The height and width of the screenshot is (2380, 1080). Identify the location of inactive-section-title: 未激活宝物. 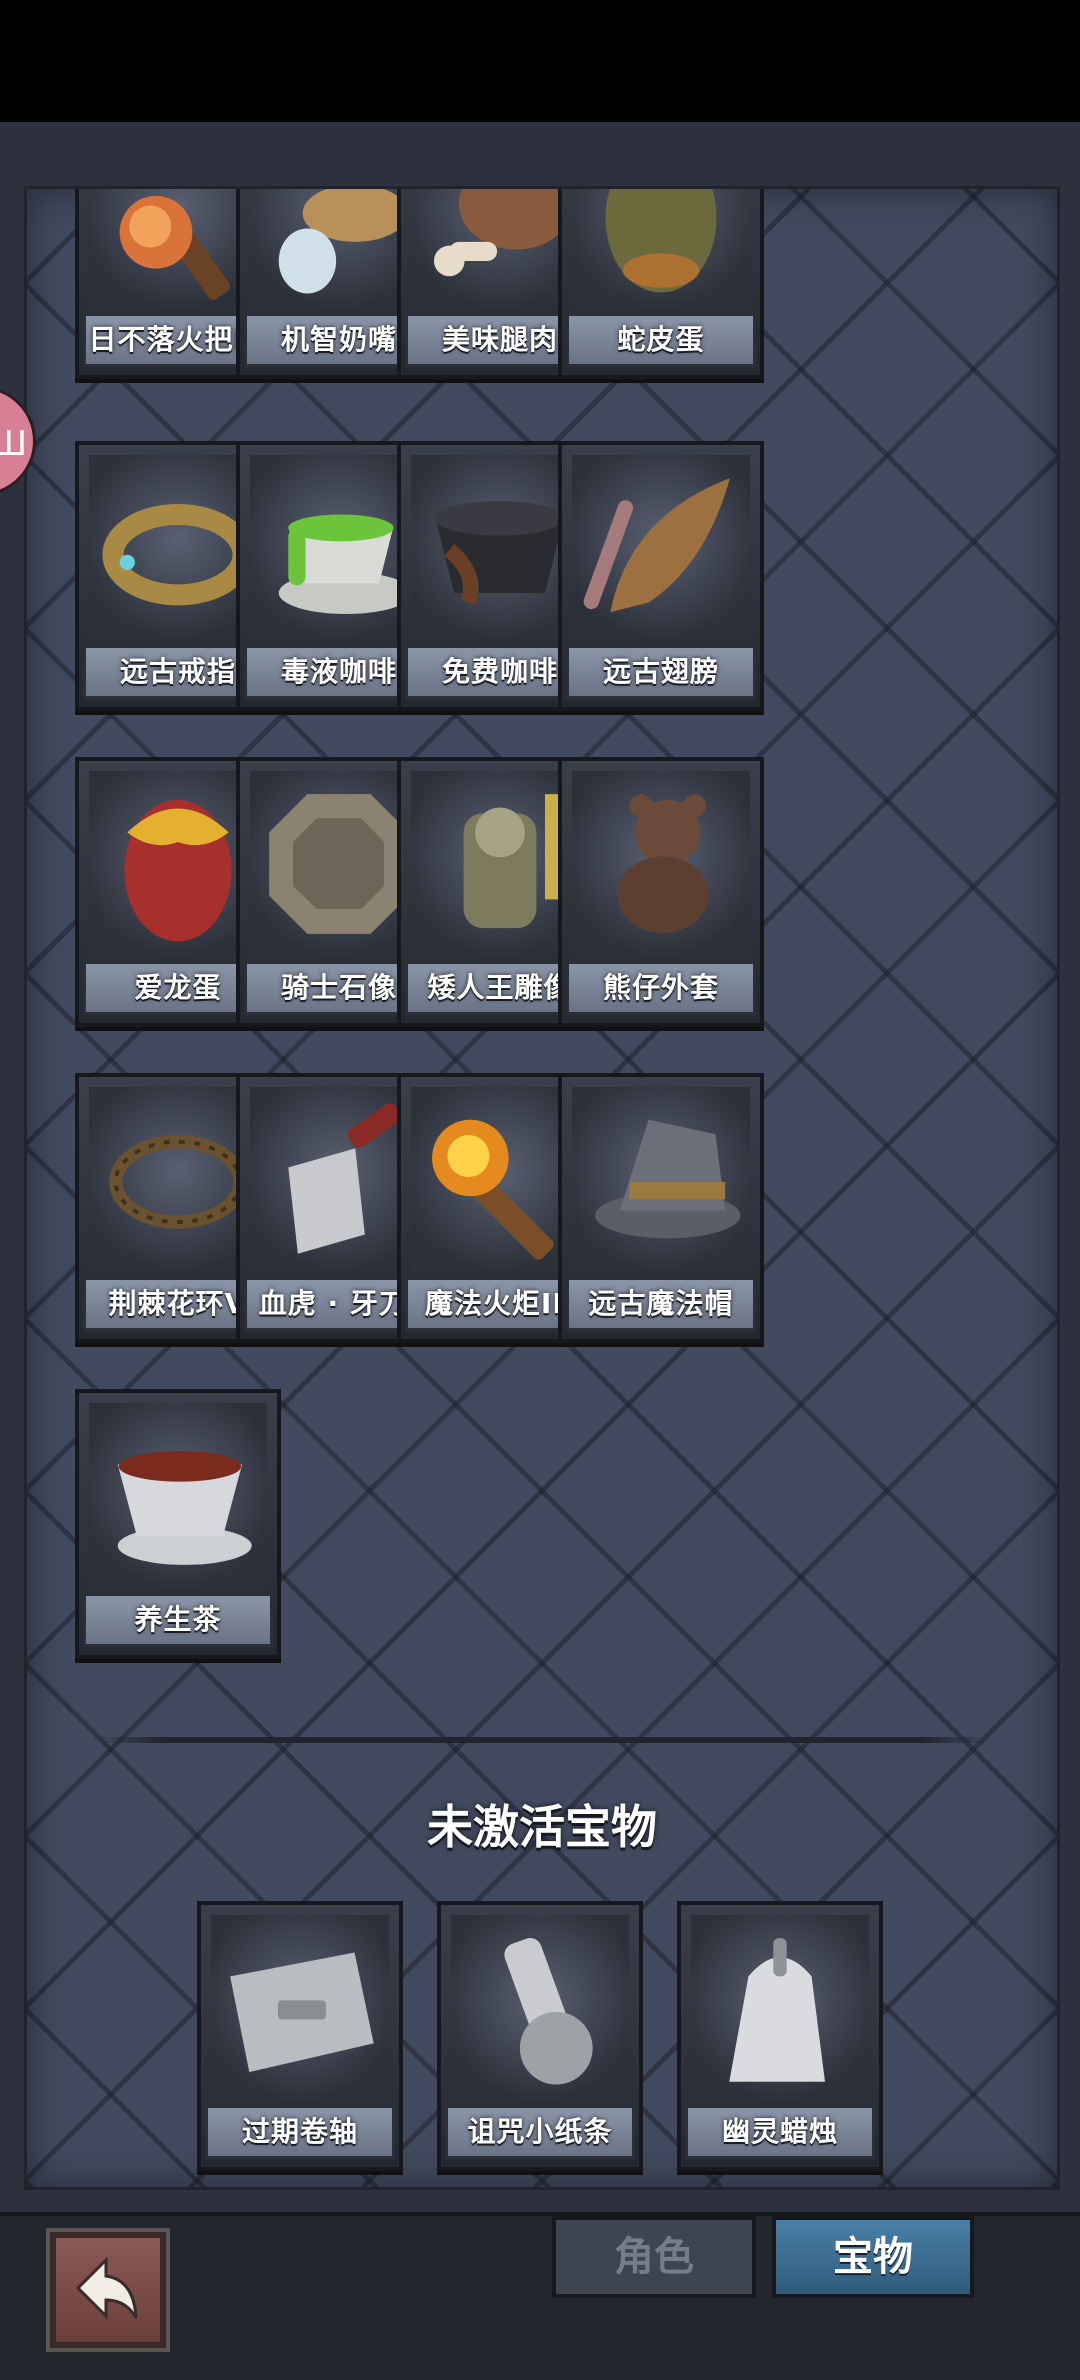
(542, 1827).